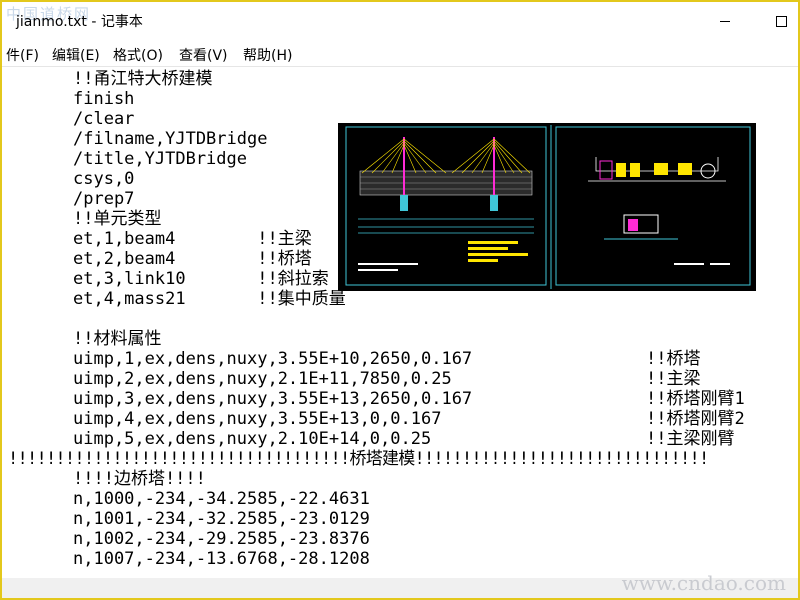 This screenshot has width=800, height=600. I want to click on minimize-icon, so click(725, 21).